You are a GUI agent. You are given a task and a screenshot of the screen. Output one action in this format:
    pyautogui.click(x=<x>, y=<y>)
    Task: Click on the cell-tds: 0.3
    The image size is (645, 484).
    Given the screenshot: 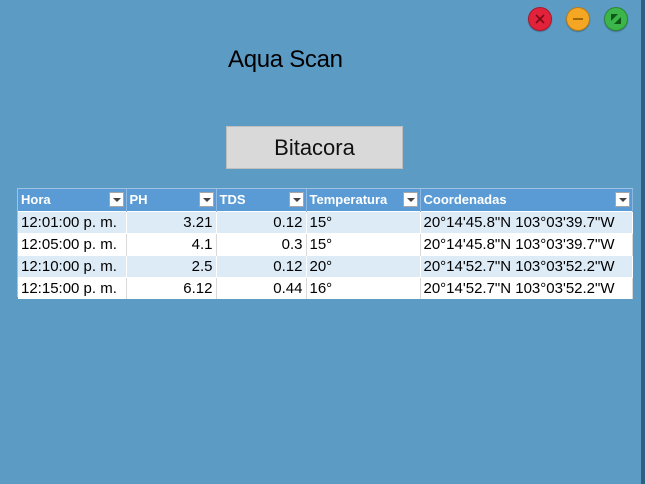 What is the action you would take?
    pyautogui.click(x=261, y=244)
    